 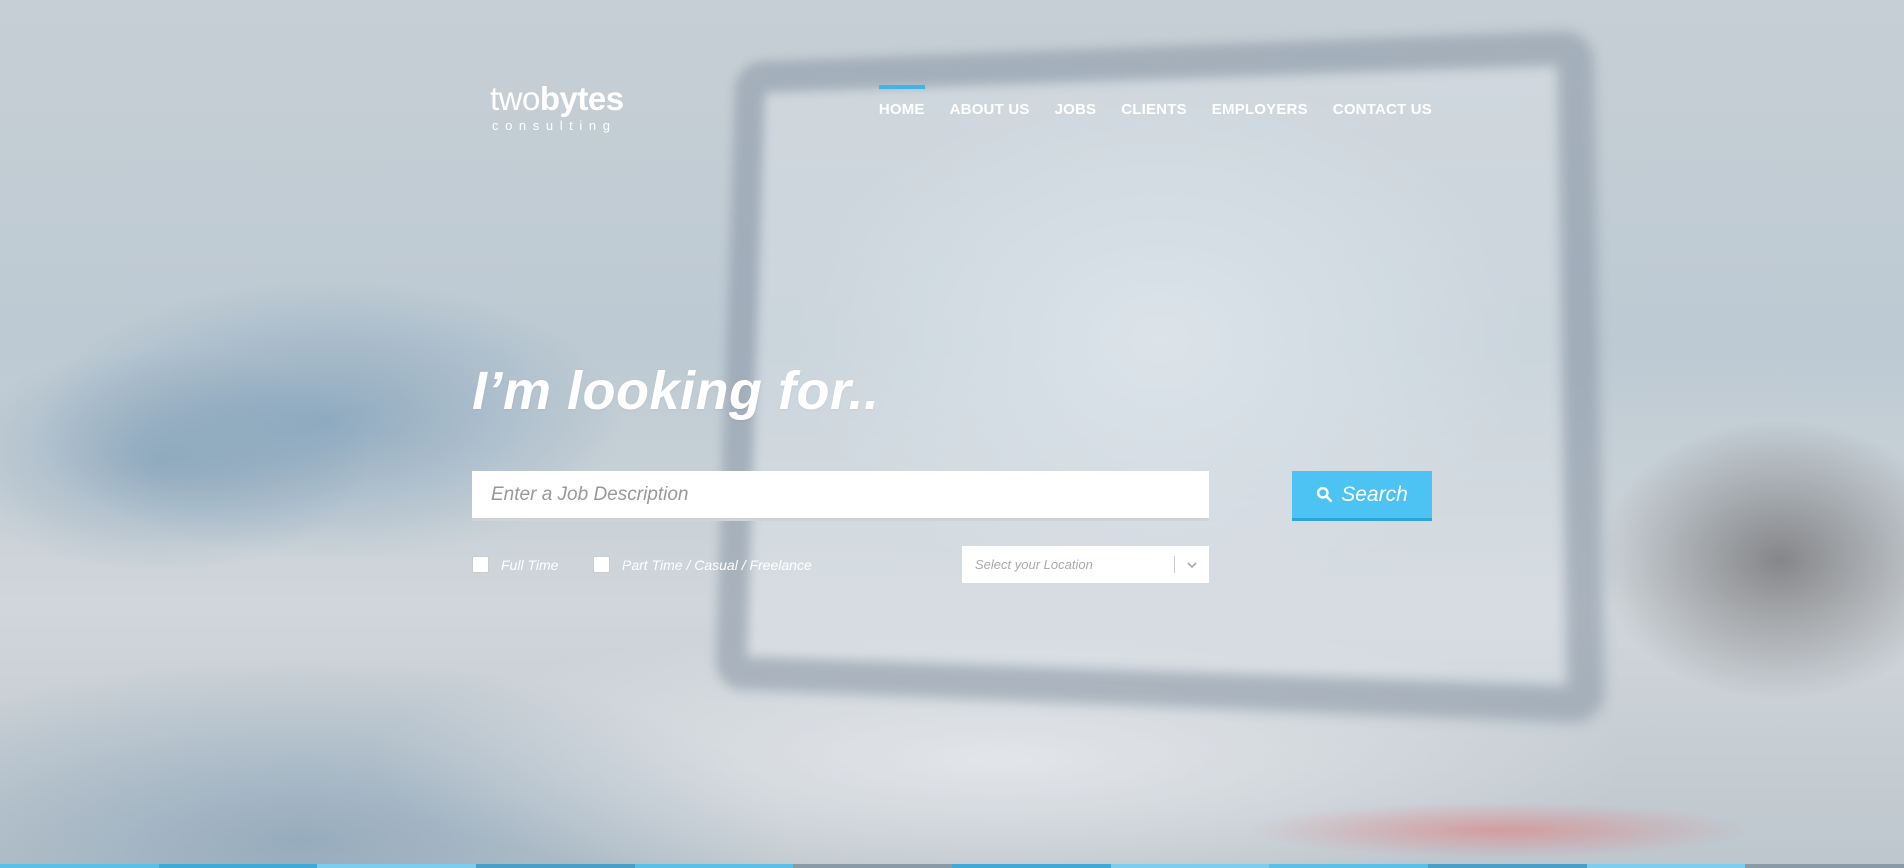 What do you see at coordinates (515, 98) in the screenshot?
I see `logo-word-two: two` at bounding box center [515, 98].